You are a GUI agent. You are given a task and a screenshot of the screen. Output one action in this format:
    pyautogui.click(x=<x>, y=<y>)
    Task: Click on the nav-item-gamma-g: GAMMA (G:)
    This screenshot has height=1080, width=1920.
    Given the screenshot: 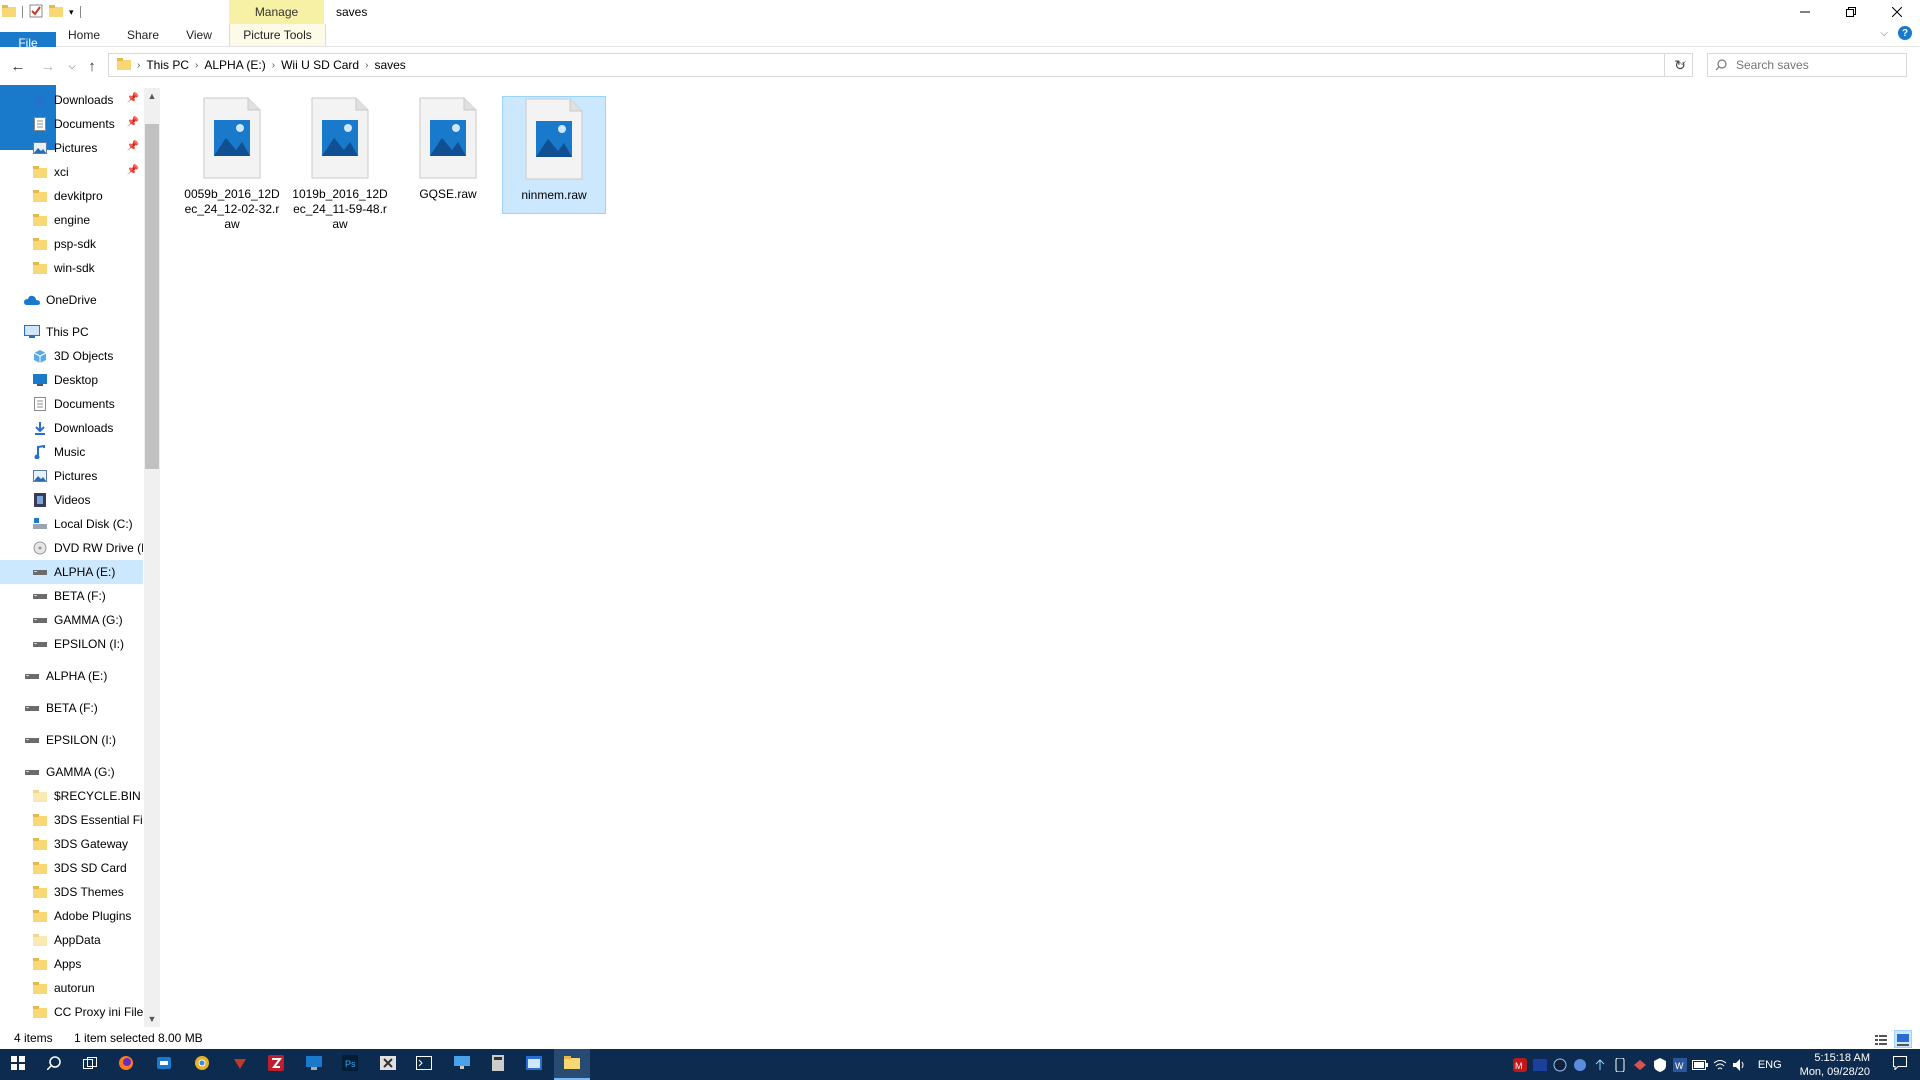 What is the action you would take?
    pyautogui.click(x=71, y=620)
    